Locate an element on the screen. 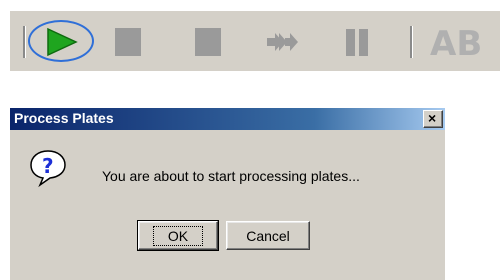  stop-button is located at coordinates (128, 42).